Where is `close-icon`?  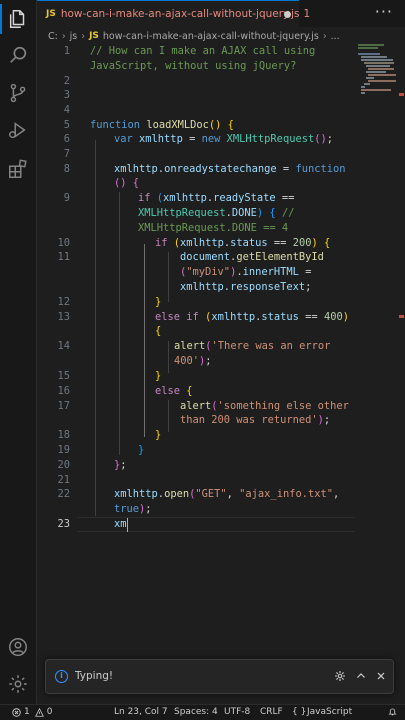 close-icon is located at coordinates (381, 676).